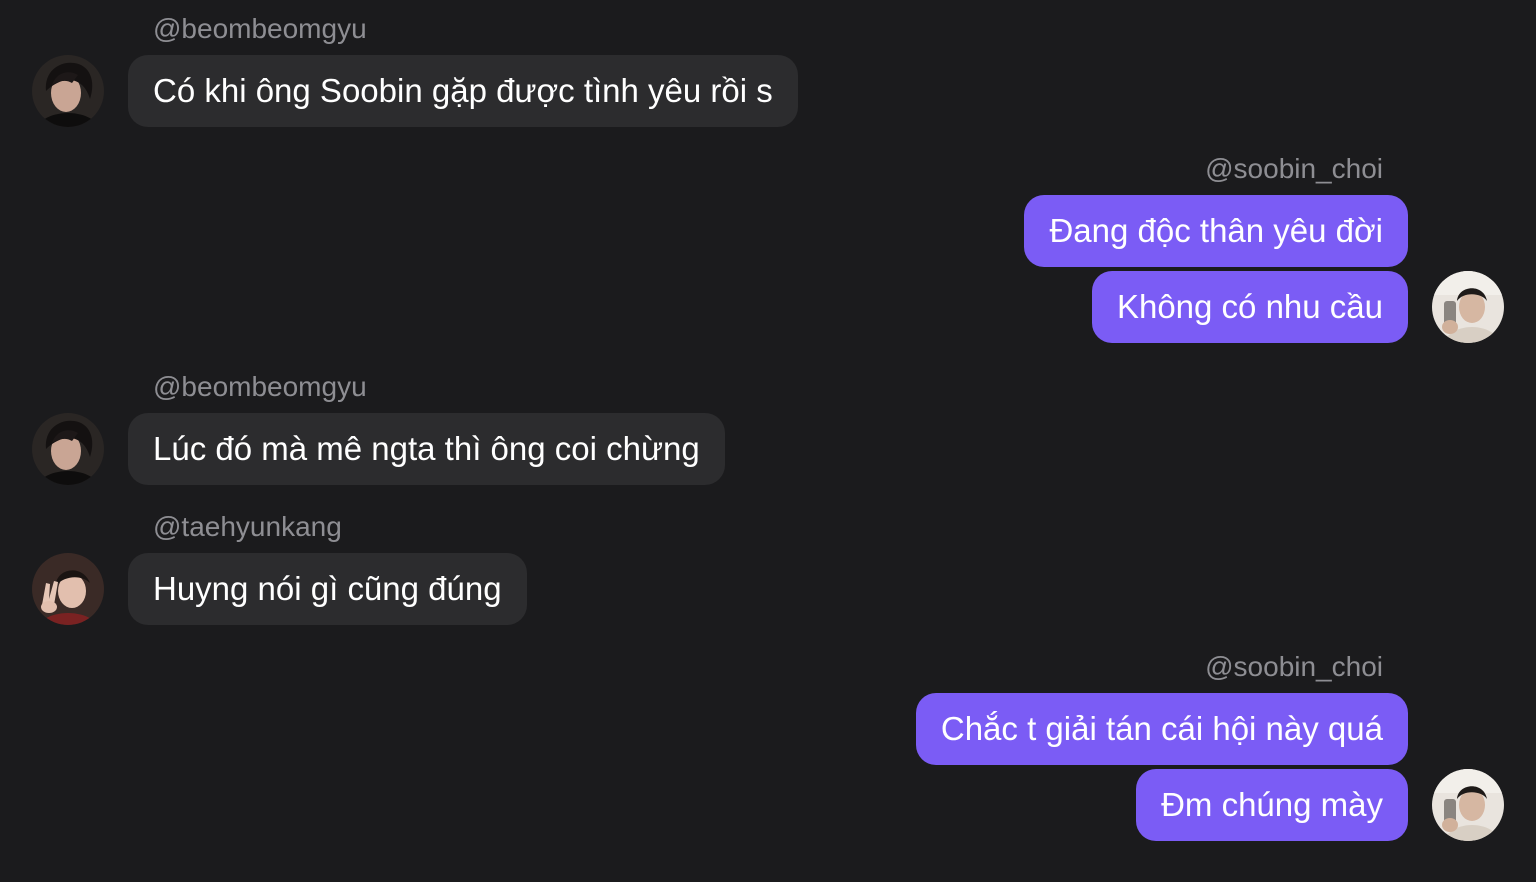  I want to click on message-bubble: Chắc t giải tán cái hội này quá, so click(1161, 729).